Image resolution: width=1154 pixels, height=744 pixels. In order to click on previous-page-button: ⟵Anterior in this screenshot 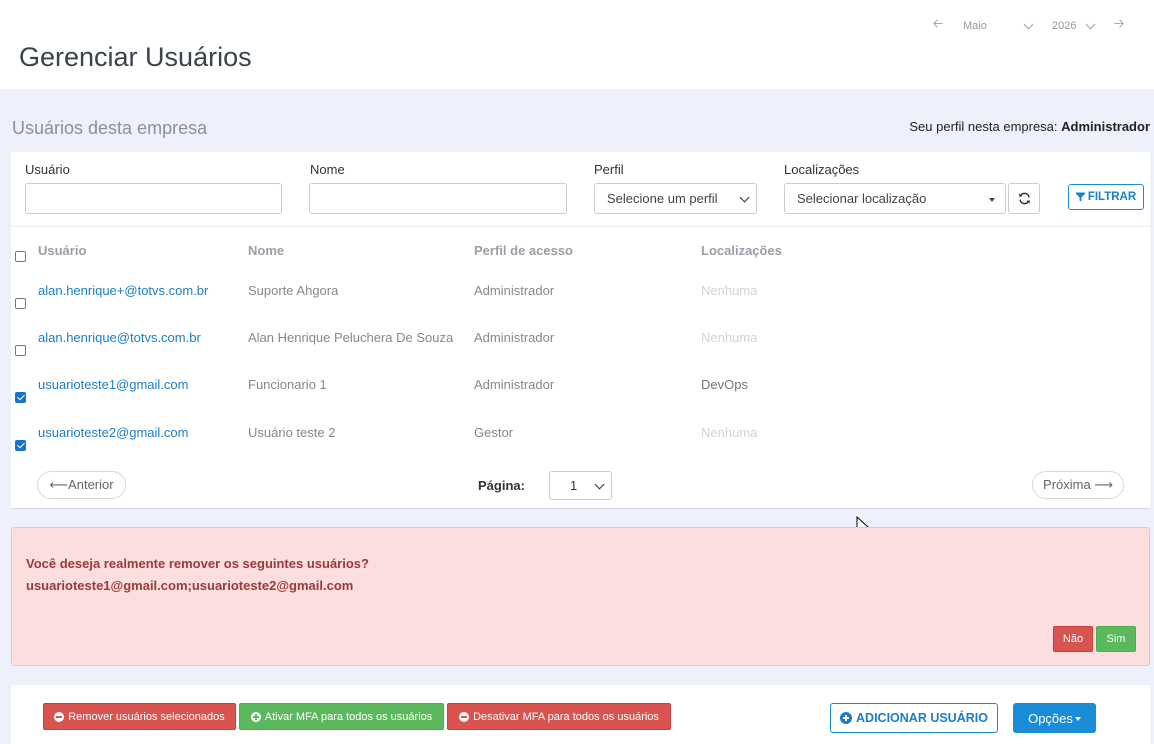, I will do `click(81, 485)`.